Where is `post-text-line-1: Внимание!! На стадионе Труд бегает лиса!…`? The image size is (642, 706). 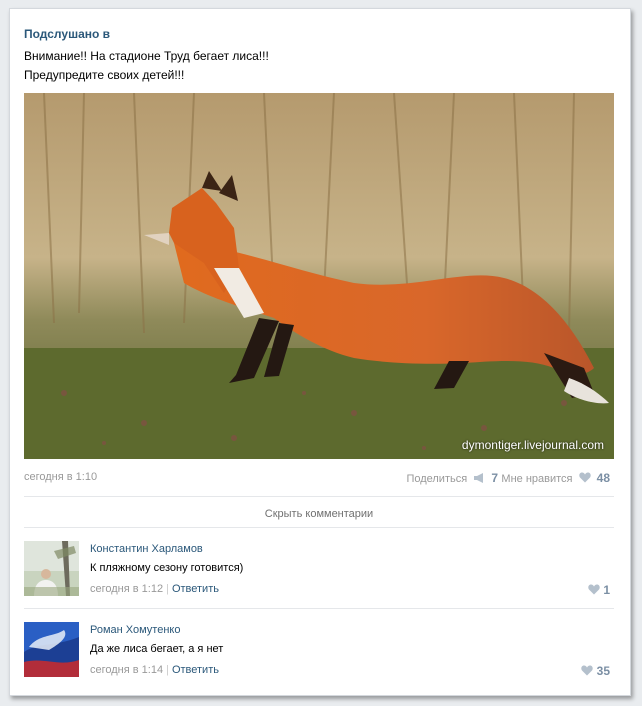
post-text-line-1: Внимание!! На стадионе Труд бегает лиса!… is located at coordinates (146, 56).